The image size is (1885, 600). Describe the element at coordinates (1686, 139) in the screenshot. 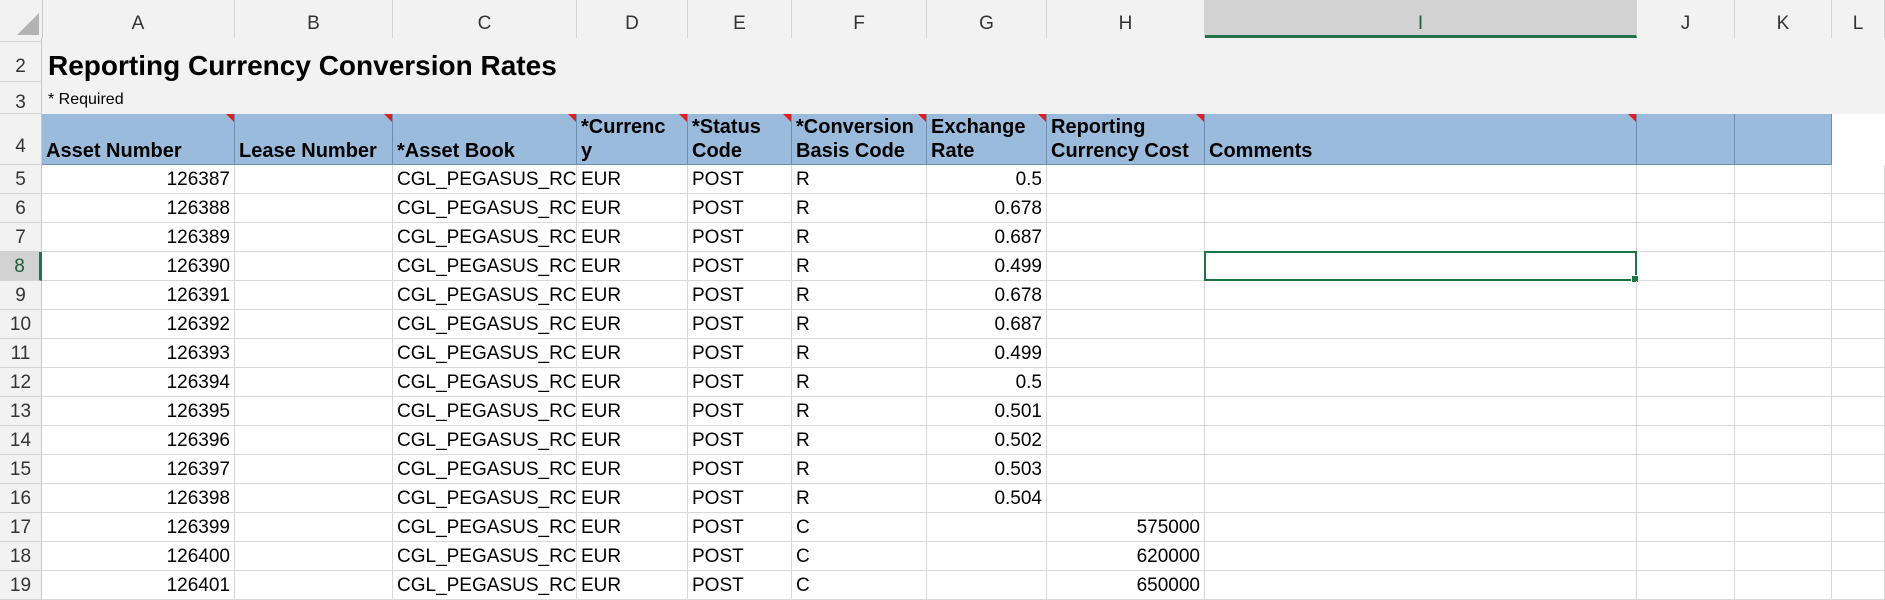

I see `header-cell-j` at that location.